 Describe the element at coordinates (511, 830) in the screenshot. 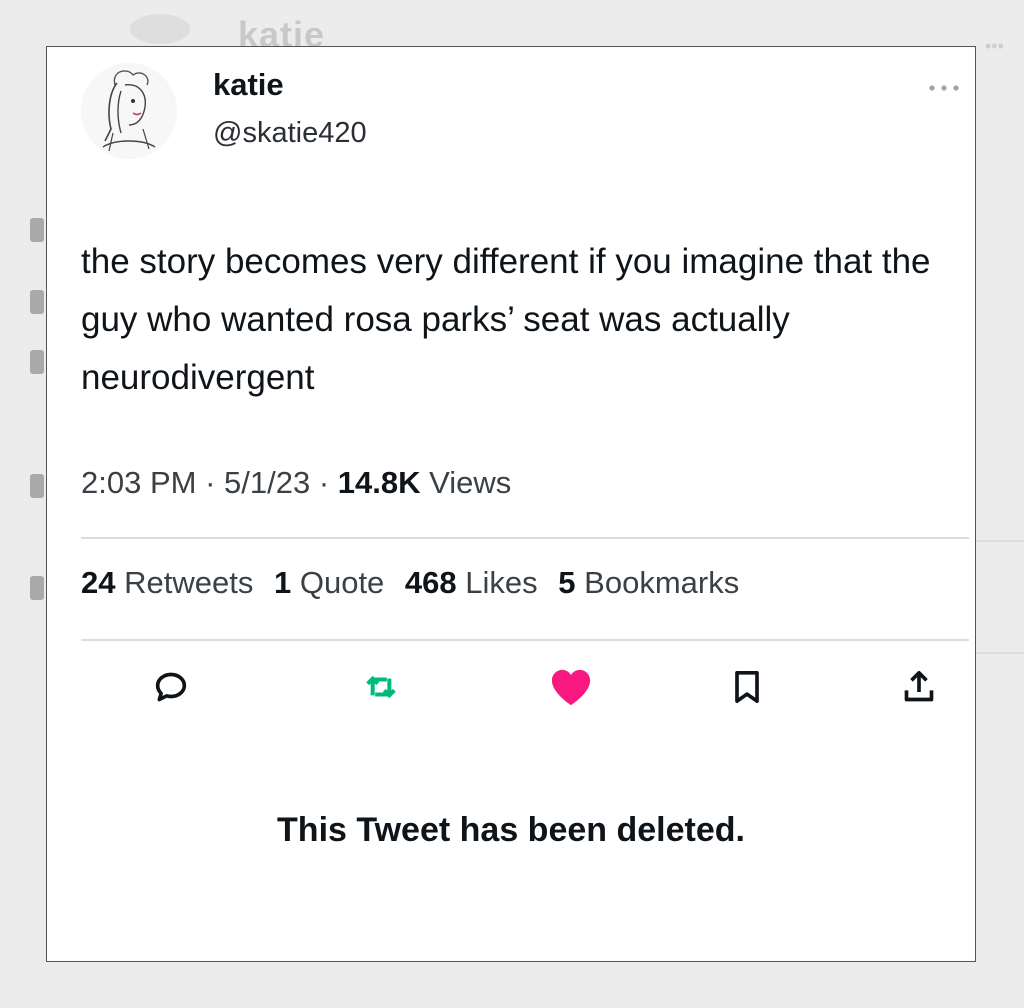

I see `deleted-notice: This Tweet has been deleted.` at that location.